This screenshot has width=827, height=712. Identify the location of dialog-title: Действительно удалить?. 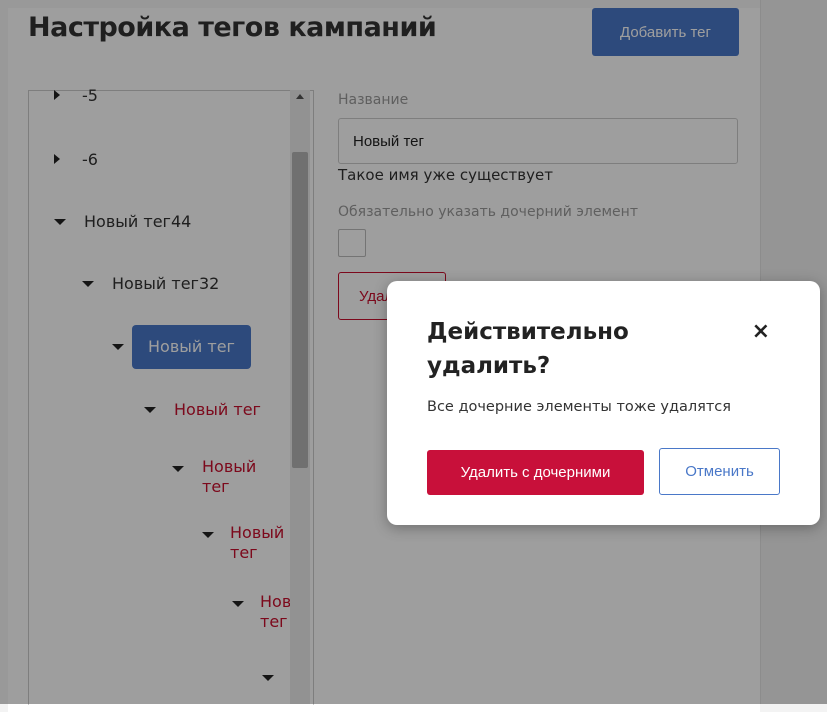
(528, 349).